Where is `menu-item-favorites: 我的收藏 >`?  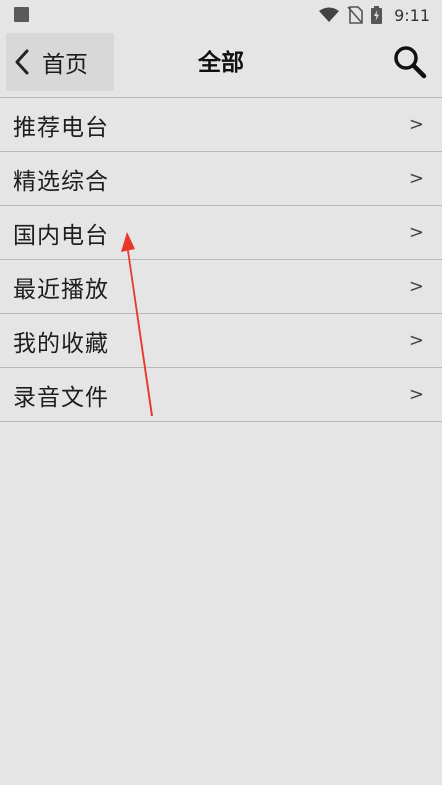
menu-item-favorites: 我的收藏 > is located at coordinates (221, 341).